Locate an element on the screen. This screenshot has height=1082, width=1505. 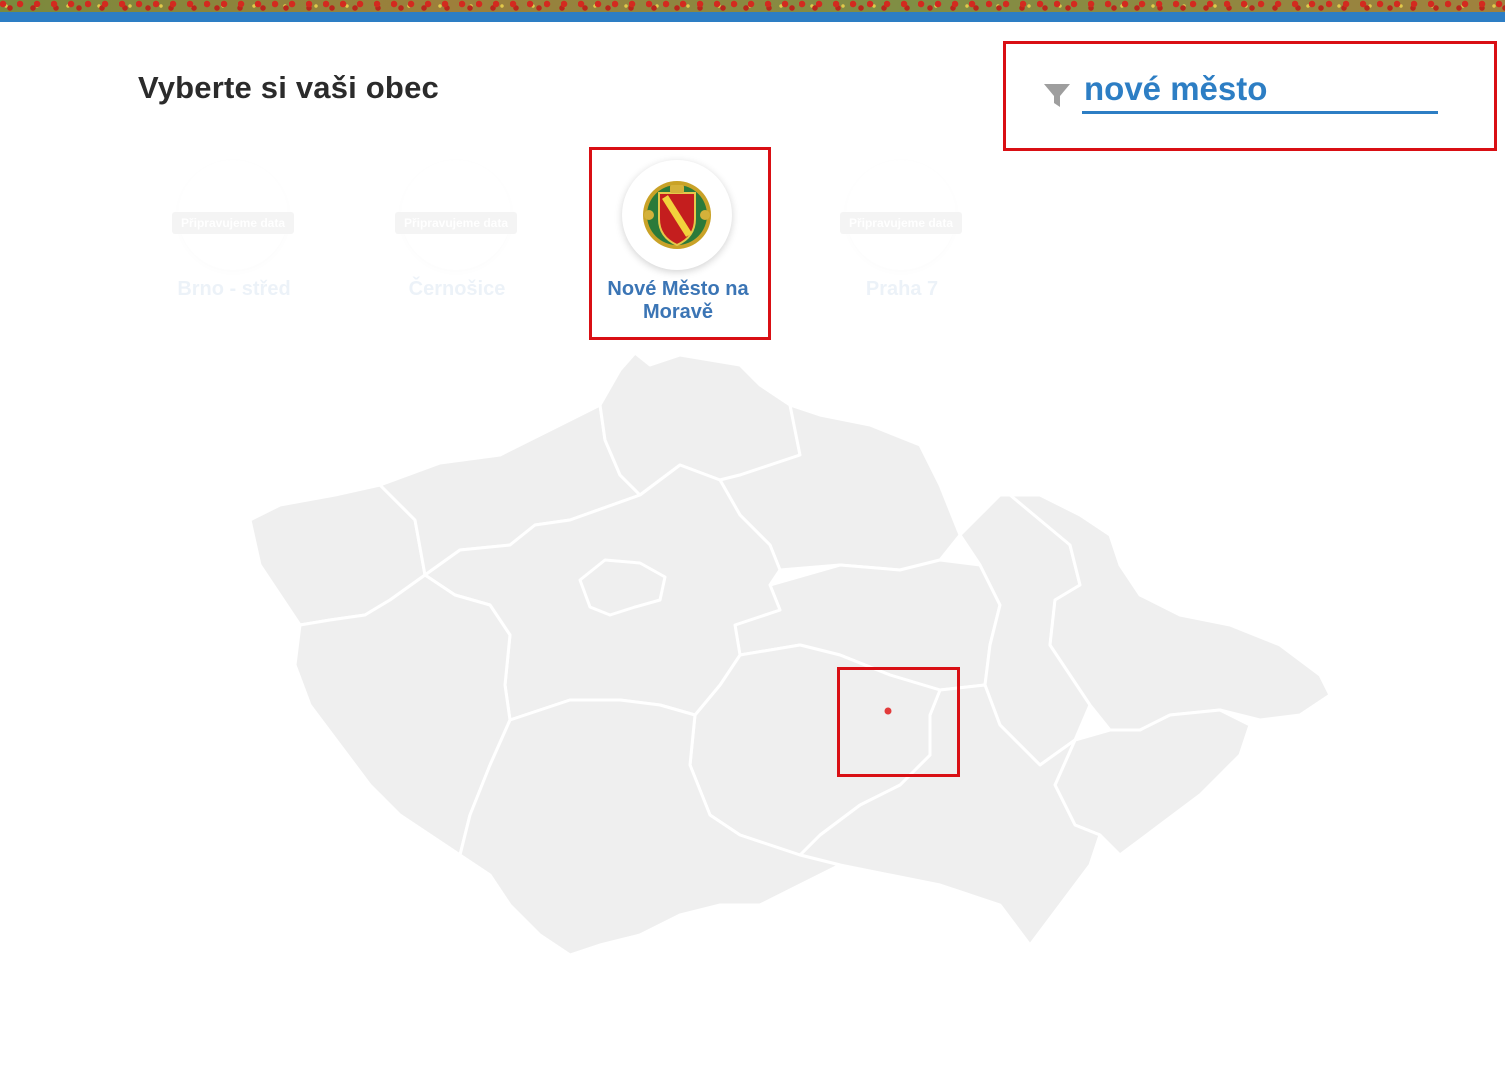
selected-card-highlight-box is located at coordinates (680, 243).